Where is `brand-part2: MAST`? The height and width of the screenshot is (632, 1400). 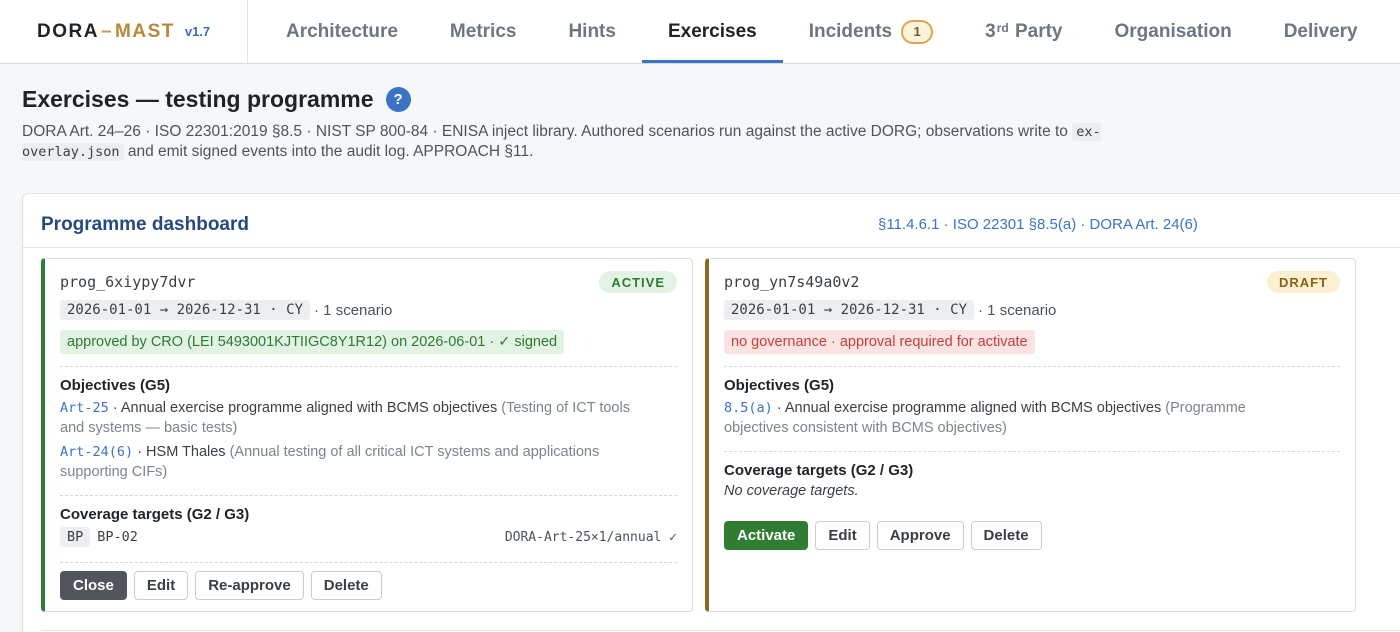
brand-part2: MAST is located at coordinates (145, 31).